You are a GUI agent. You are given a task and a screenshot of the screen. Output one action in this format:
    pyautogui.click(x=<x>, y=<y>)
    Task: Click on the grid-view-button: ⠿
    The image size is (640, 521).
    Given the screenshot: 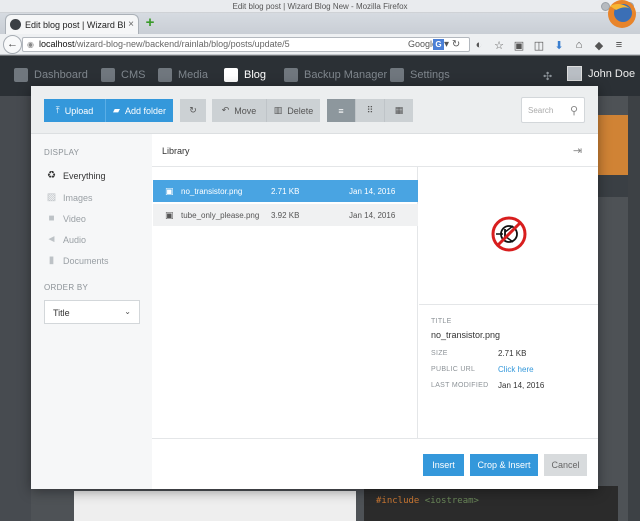 What is the action you would take?
    pyautogui.click(x=369, y=110)
    